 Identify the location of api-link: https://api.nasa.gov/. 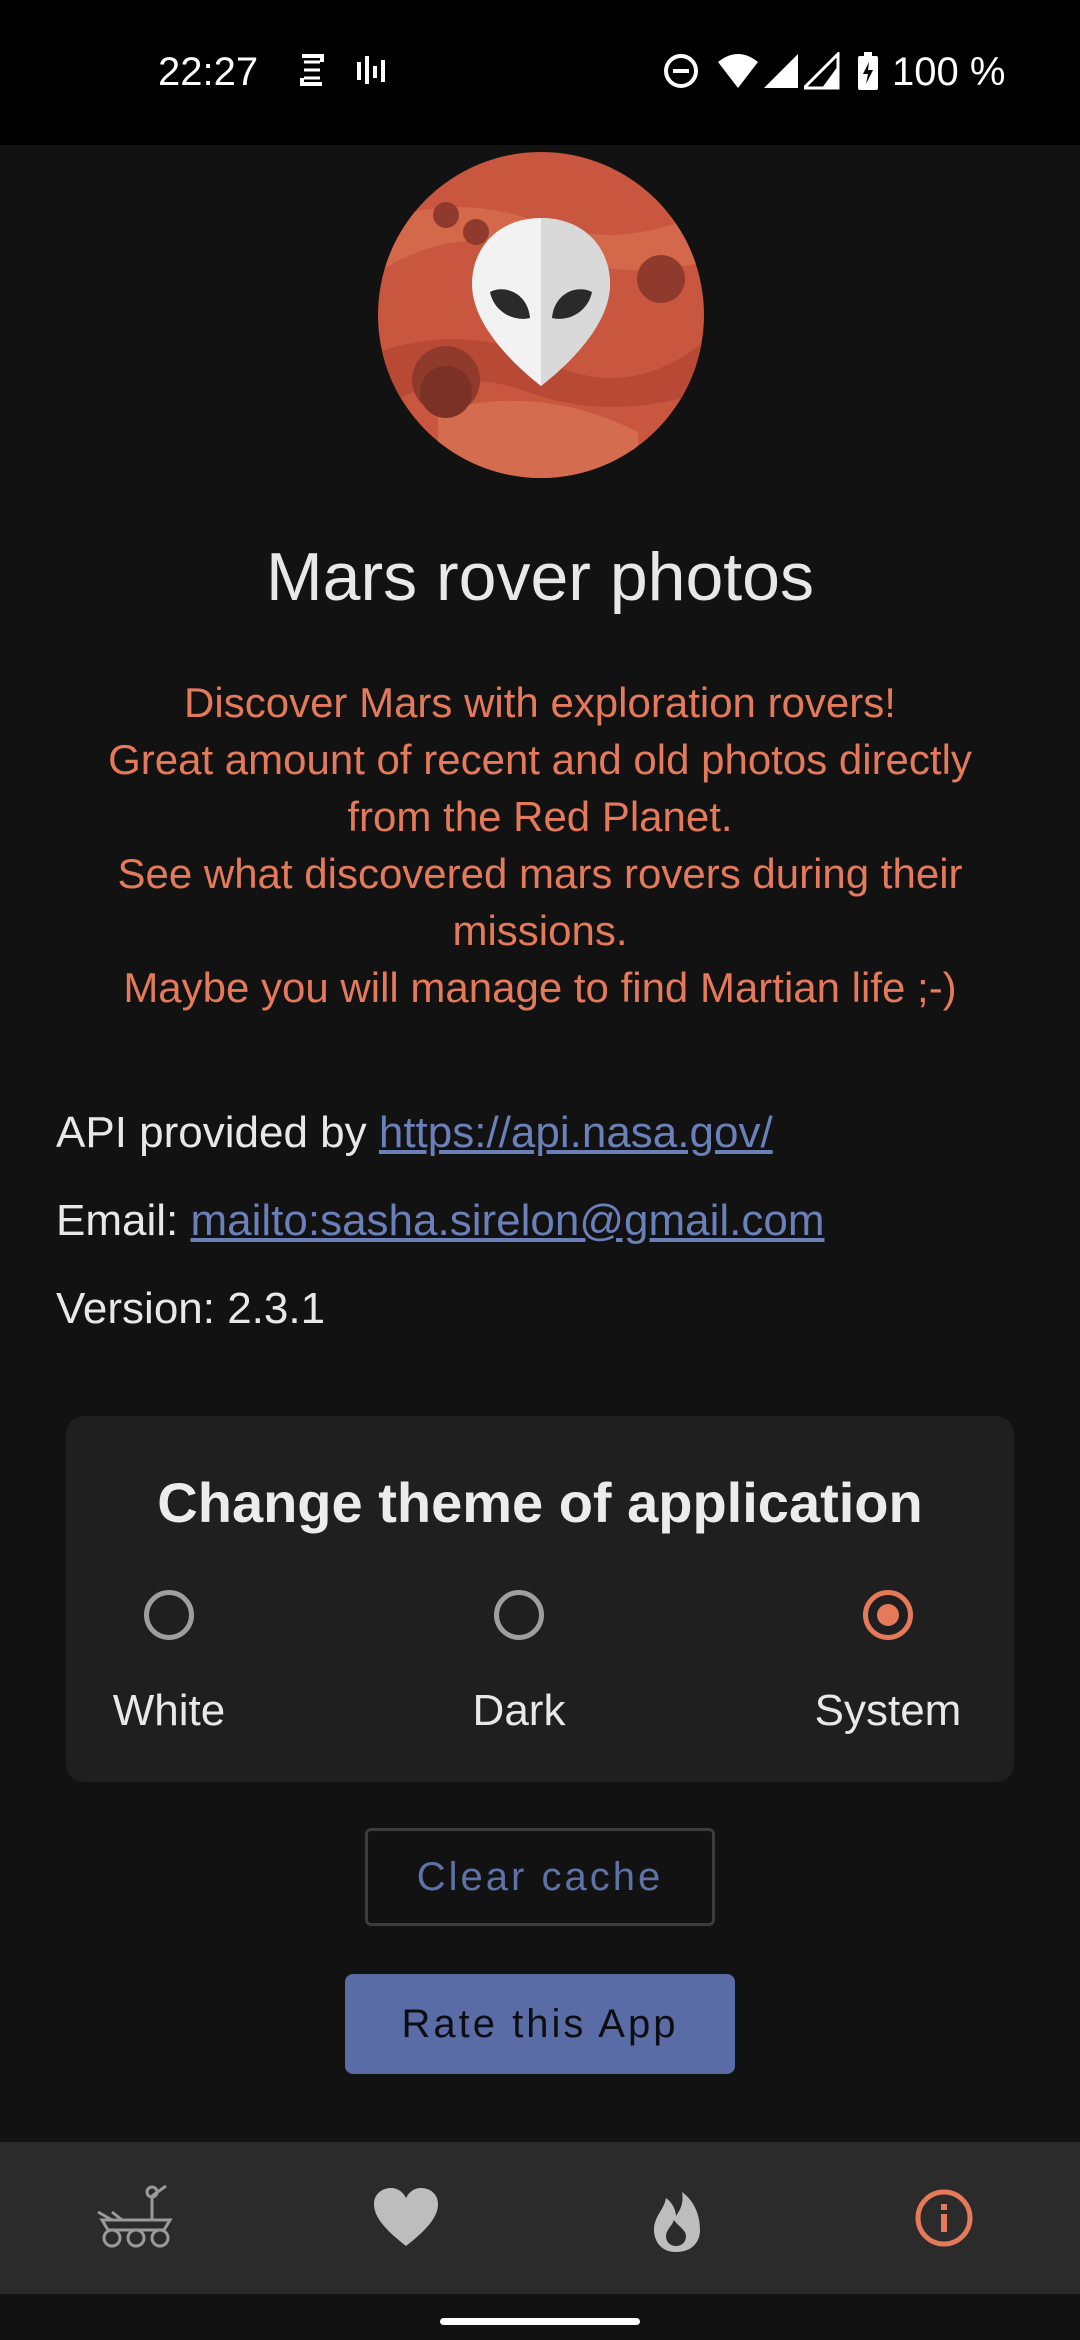
(576, 1132).